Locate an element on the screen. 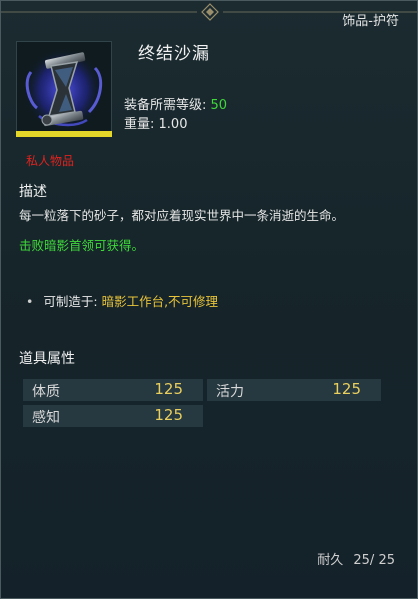 This screenshot has height=599, width=418. hourglass-icon is located at coordinates (63, 90).